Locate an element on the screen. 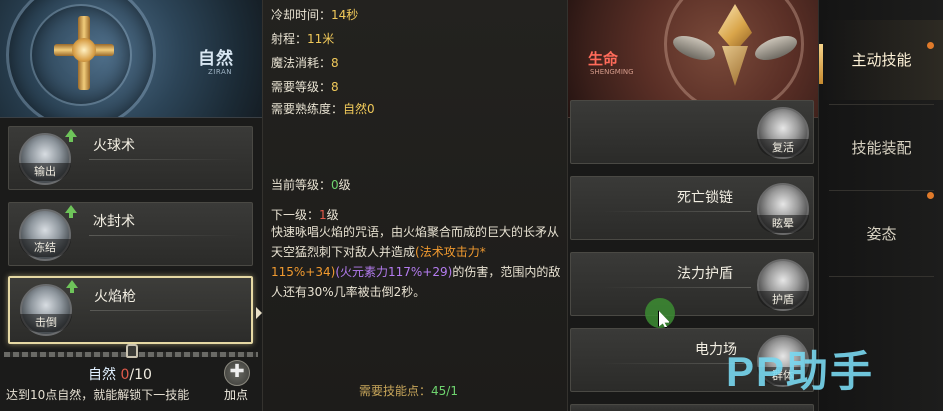 This screenshot has width=943, height=411. skill-card-revive: 复活 is located at coordinates (692, 132).